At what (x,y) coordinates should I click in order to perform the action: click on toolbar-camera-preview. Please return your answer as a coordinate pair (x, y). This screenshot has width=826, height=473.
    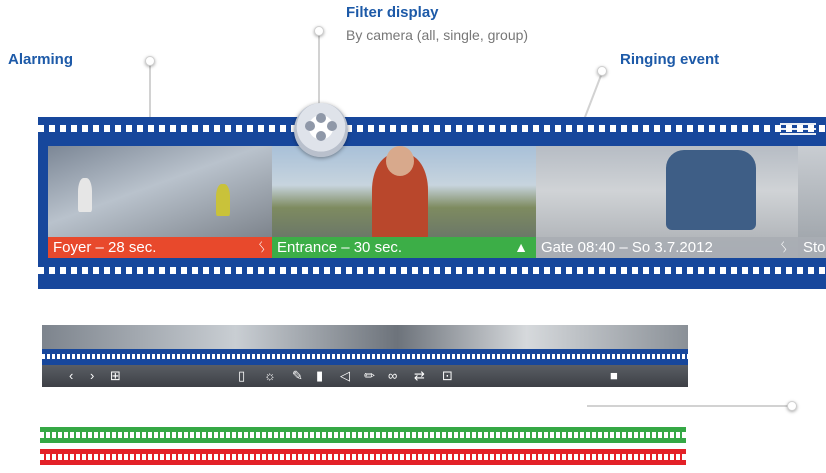
    Looking at the image, I should click on (365, 337).